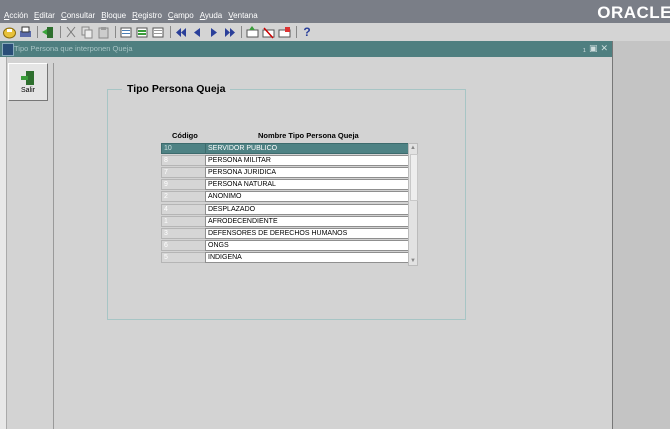  I want to click on menu-accion: Acción, so click(16, 15).